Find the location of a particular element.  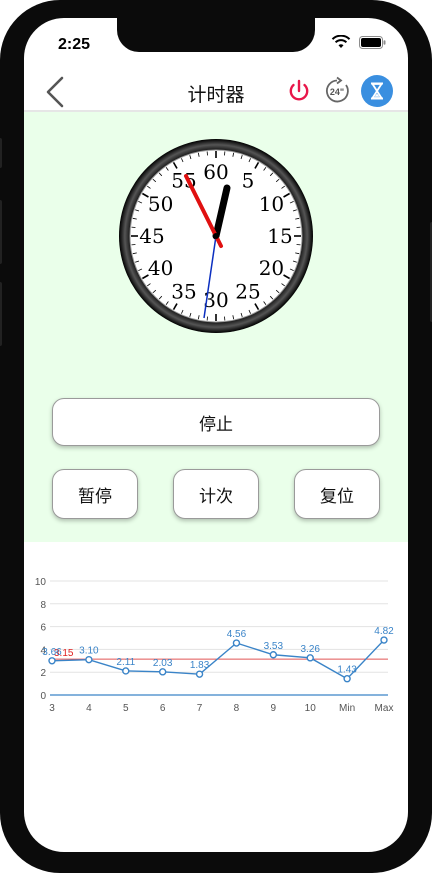

data-label: 4.56 is located at coordinates (237, 634).